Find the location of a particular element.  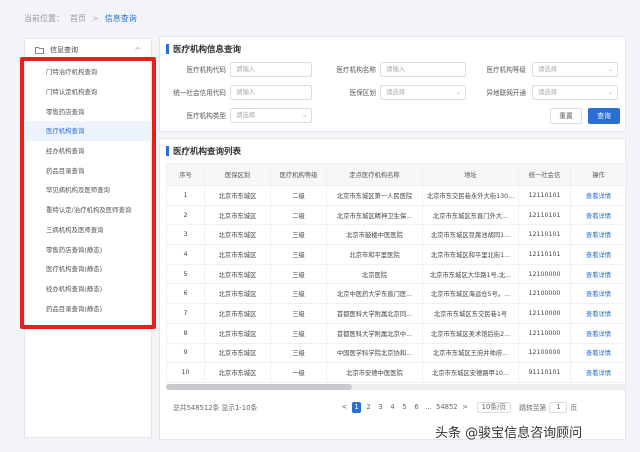

sidebar-item-drug-catalog-static: 药品目录查询(静态) is located at coordinates (88, 308).